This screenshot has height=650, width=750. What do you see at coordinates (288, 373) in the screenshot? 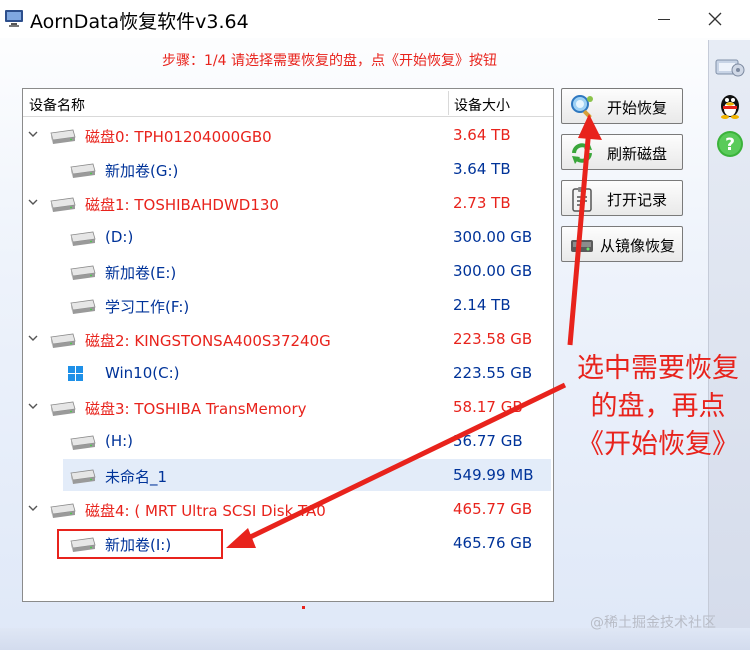
I see `volume-row: Win10(C:) 223.55 GB` at bounding box center [288, 373].